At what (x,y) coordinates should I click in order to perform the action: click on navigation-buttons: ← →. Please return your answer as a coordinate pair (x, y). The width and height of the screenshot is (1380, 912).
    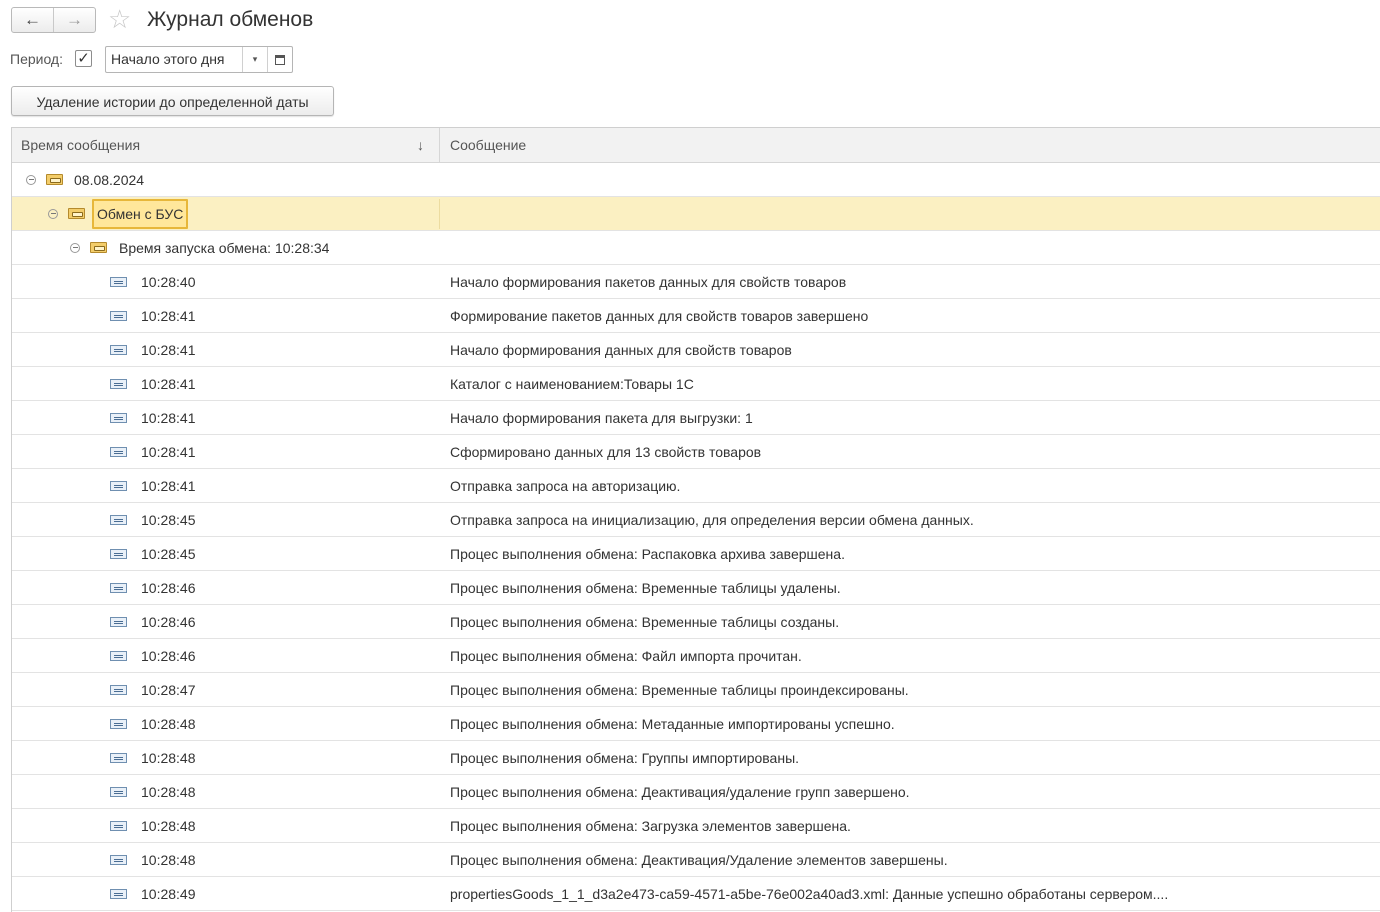
    Looking at the image, I should click on (53, 20).